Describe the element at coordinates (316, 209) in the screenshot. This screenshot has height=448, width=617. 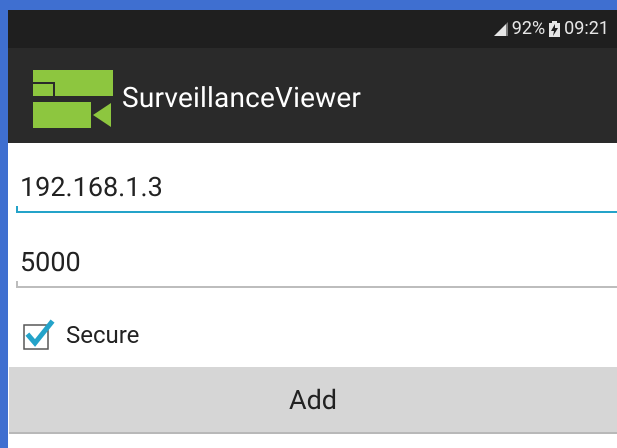
I see `host-underline` at that location.